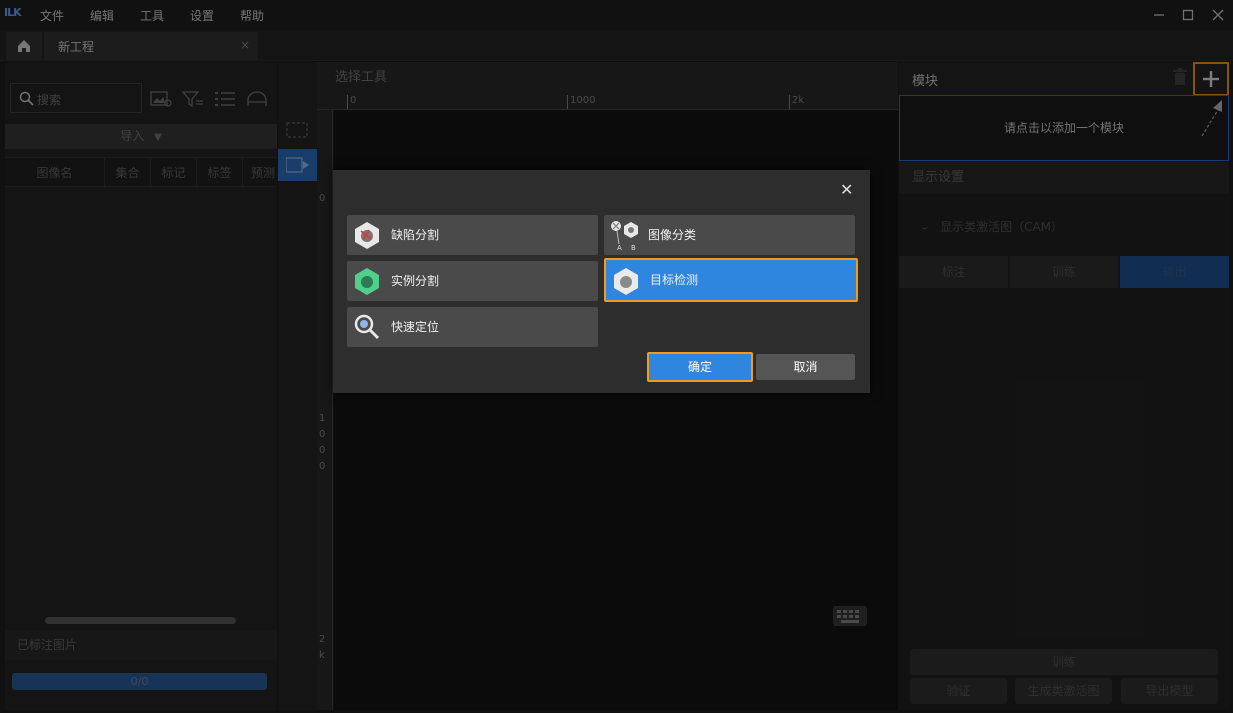  I want to click on option-label: 实例分割, so click(415, 281).